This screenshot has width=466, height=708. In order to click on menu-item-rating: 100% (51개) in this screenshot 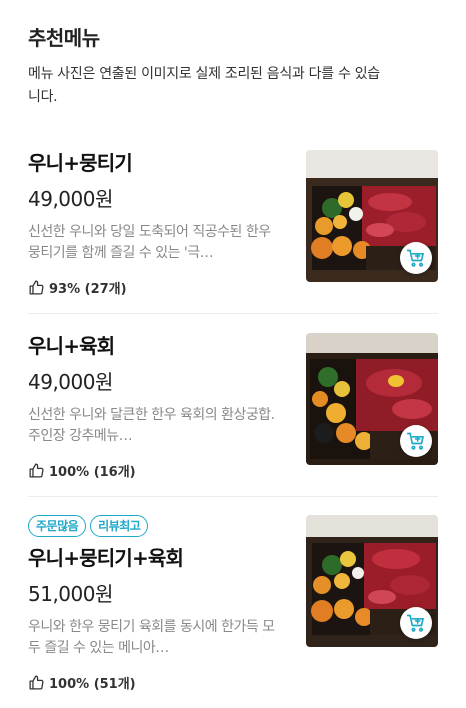, I will do `click(159, 682)`.